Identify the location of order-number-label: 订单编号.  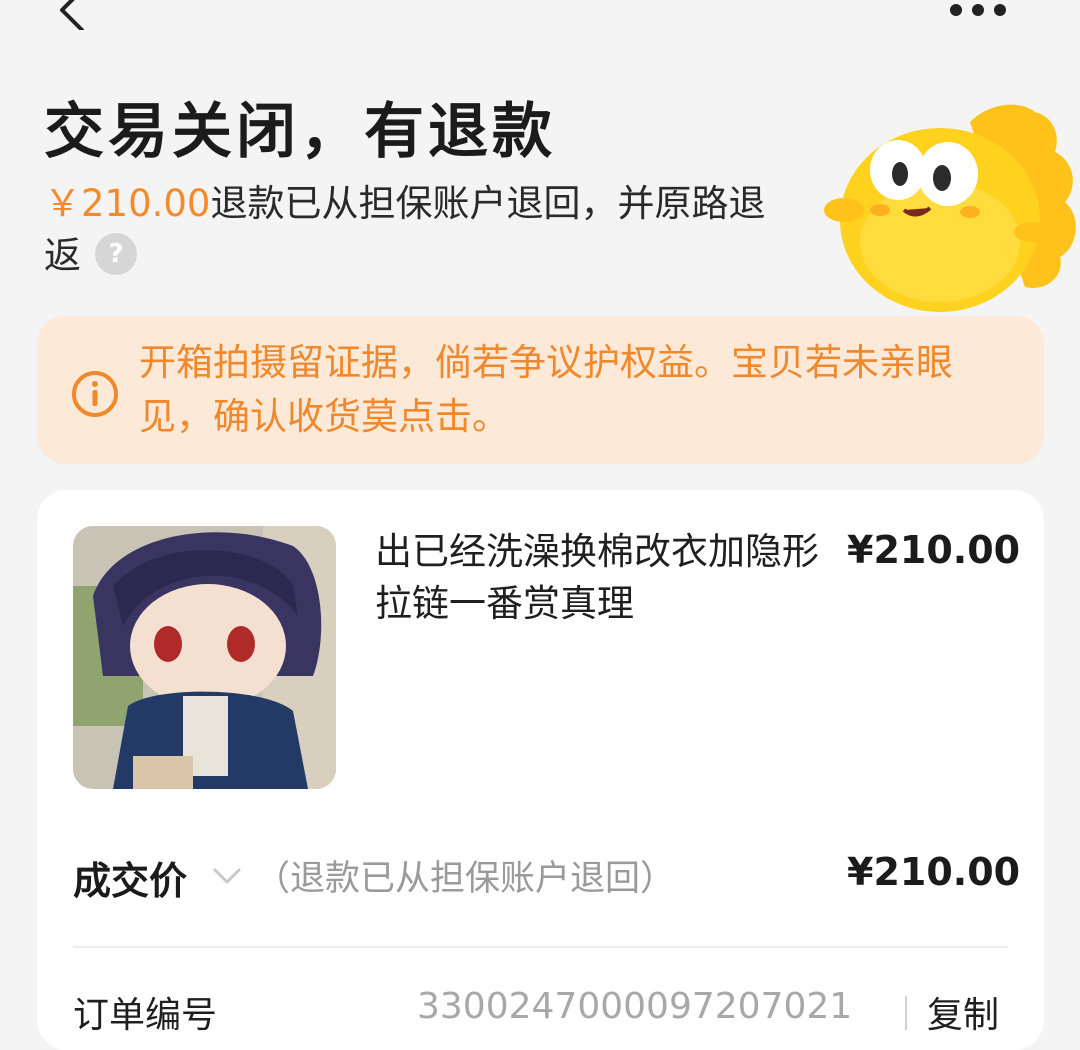
(145, 1015).